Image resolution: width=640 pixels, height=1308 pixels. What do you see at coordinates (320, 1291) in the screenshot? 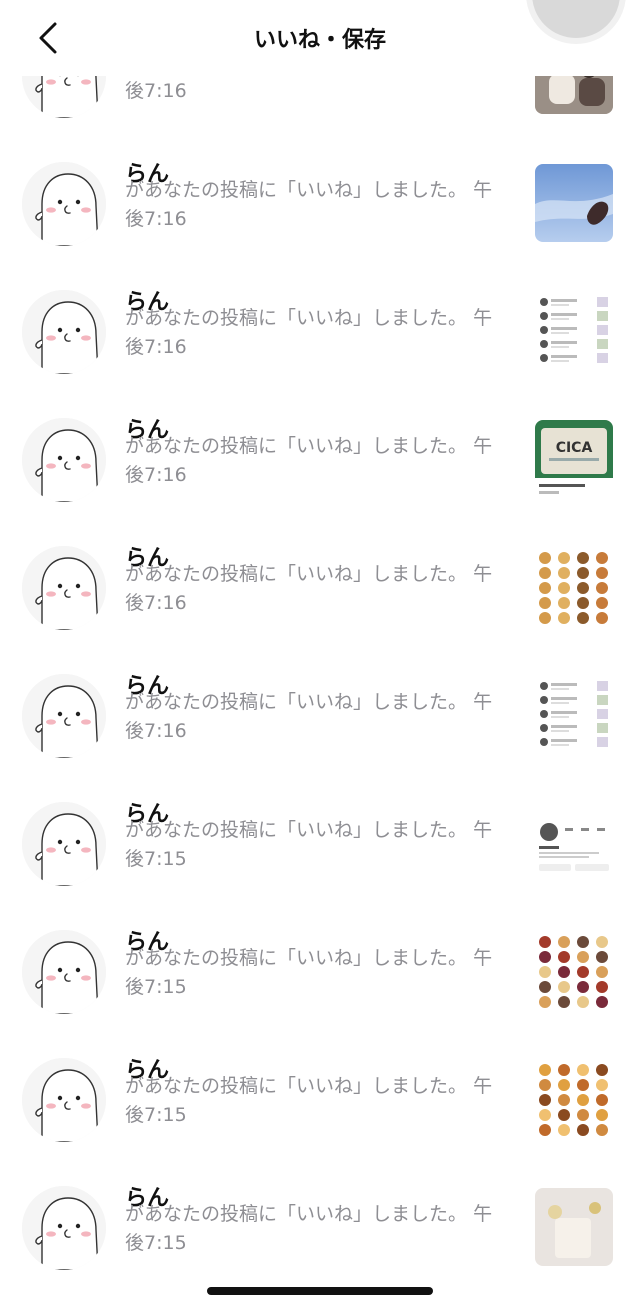
I see `home-indicator` at bounding box center [320, 1291].